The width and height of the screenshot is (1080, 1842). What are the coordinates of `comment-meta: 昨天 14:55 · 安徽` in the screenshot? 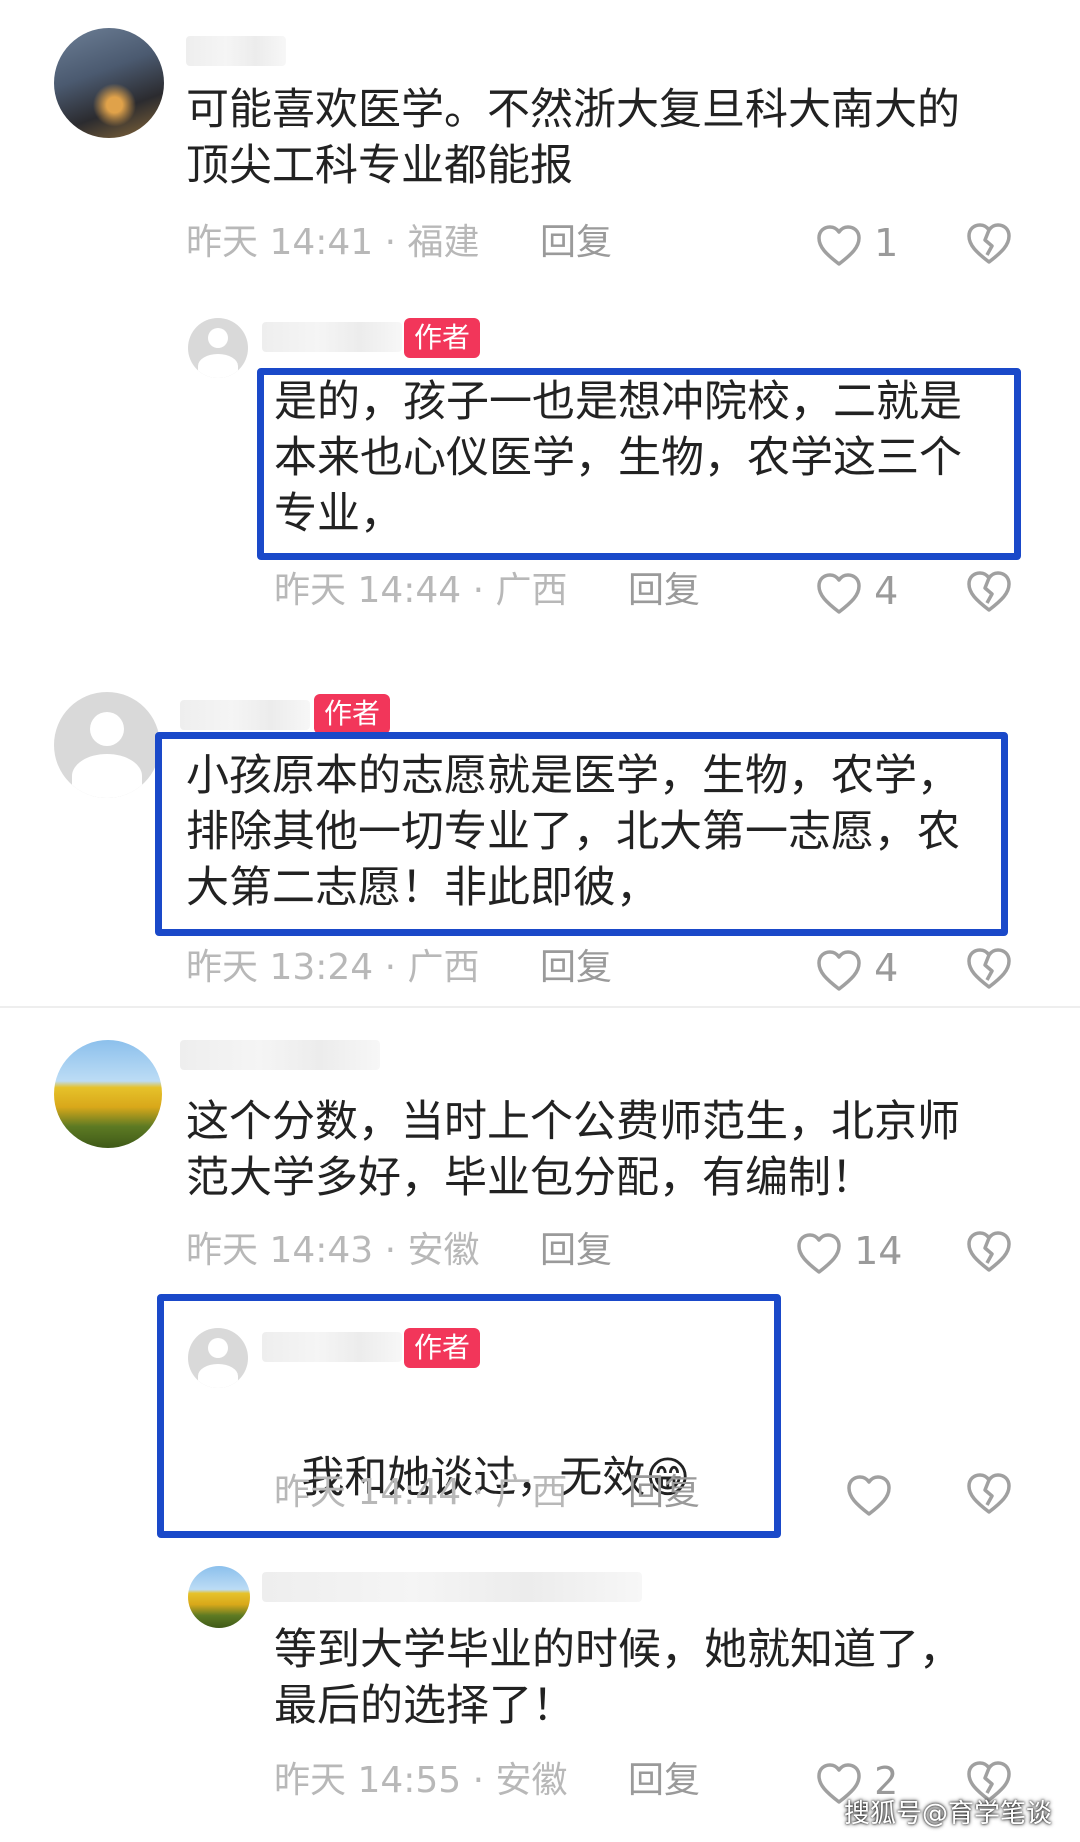 It's located at (421, 1780).